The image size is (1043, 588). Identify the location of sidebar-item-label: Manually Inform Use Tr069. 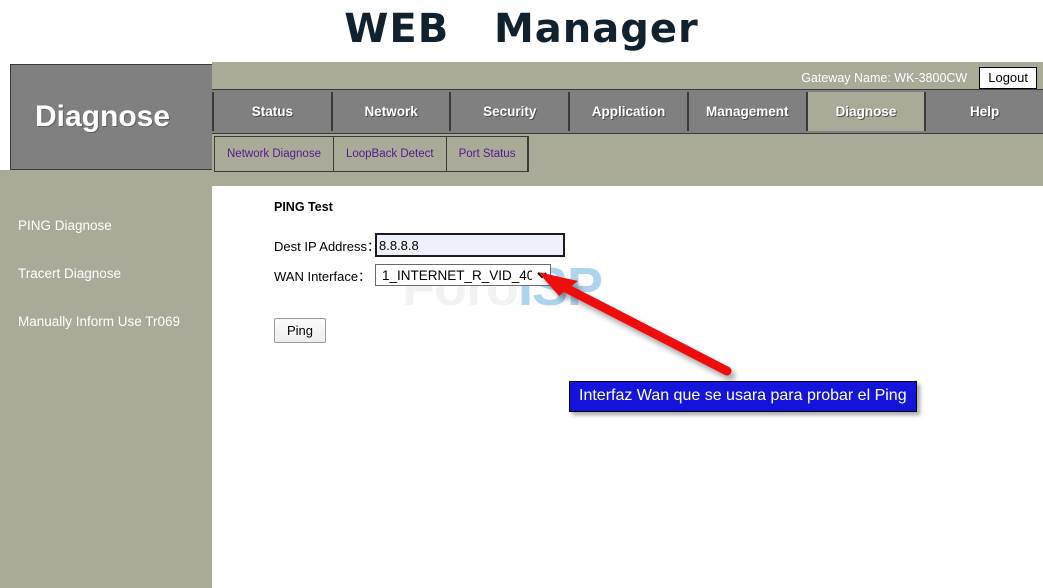
(99, 321).